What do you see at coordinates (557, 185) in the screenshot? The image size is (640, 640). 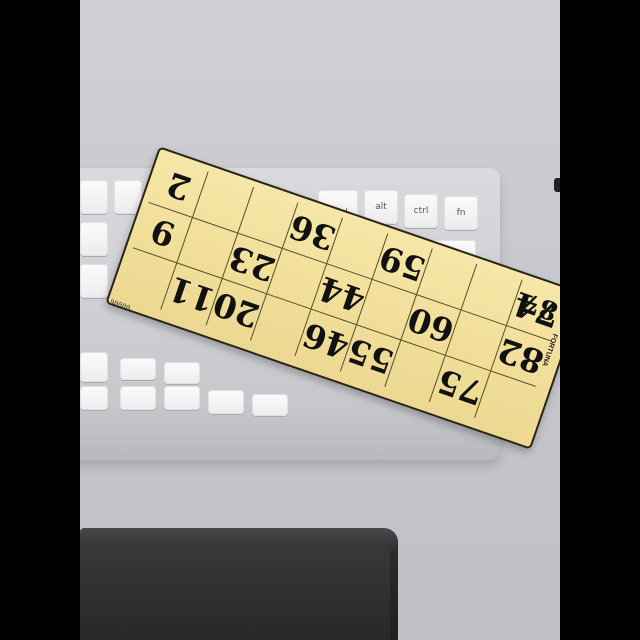 I see `cable-object` at bounding box center [557, 185].